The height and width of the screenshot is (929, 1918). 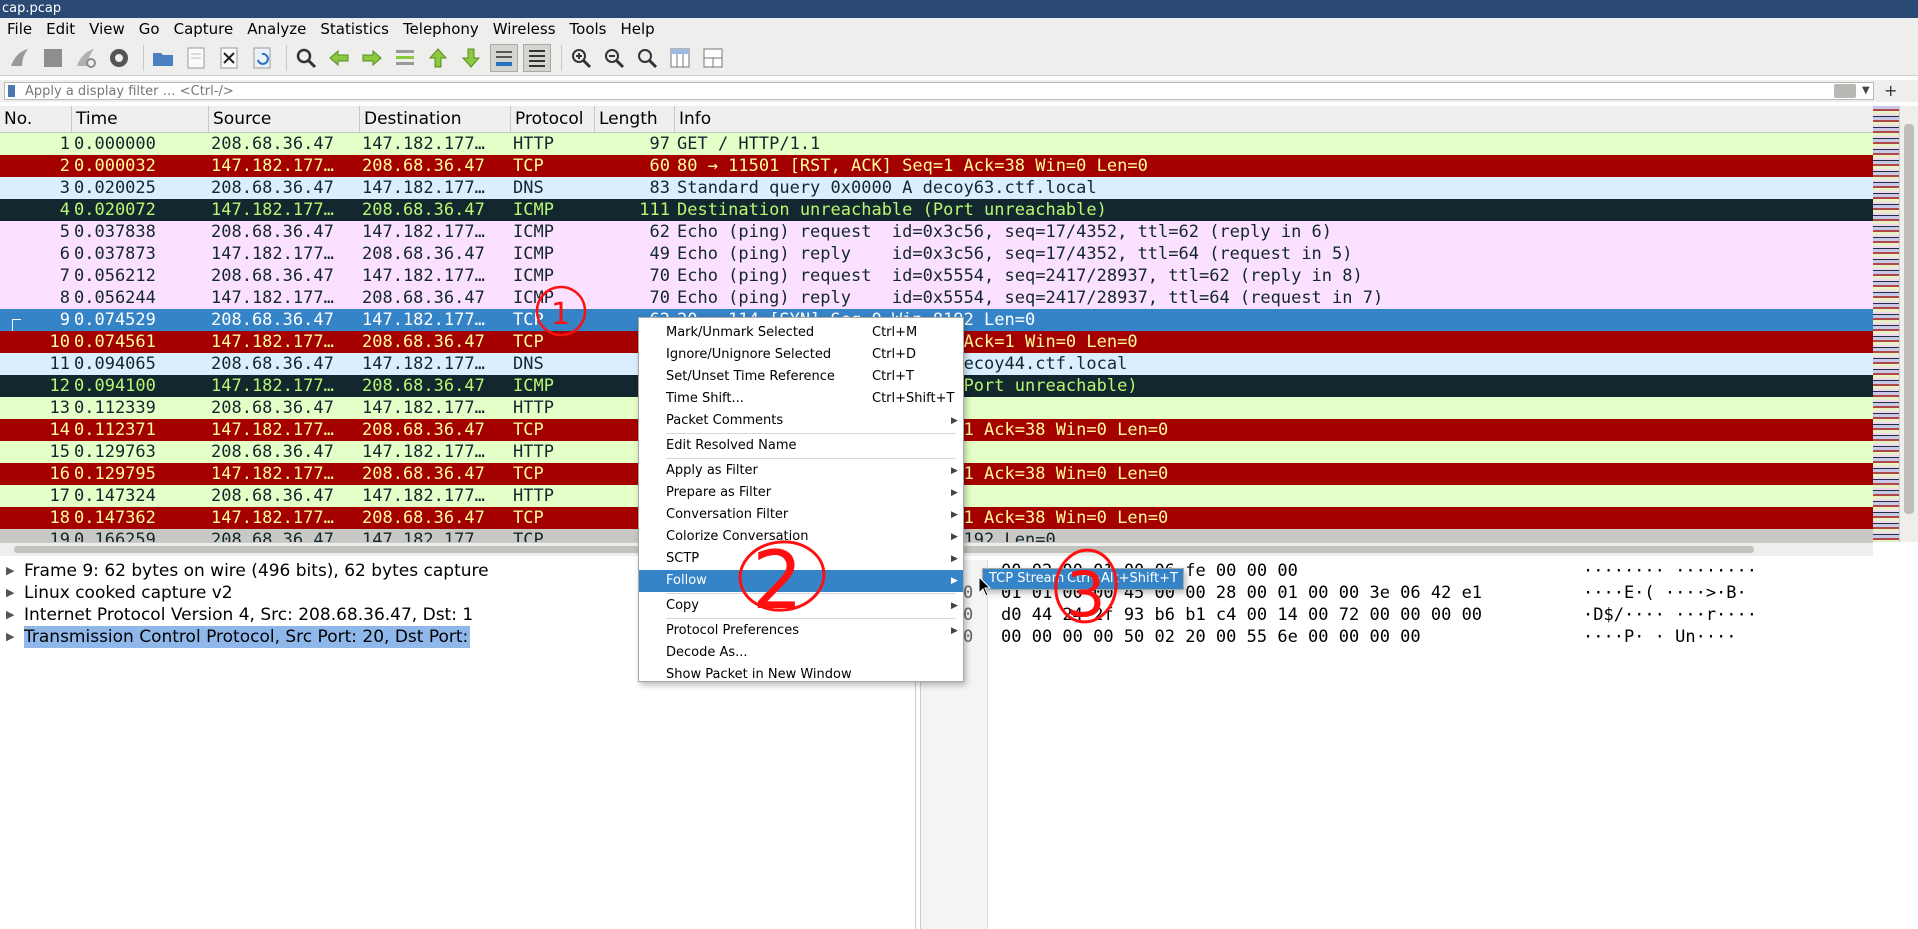 I want to click on menu-item-ignore-unignore-selected: Ignore/Unignore Selected Ctrl+D, so click(x=801, y=355).